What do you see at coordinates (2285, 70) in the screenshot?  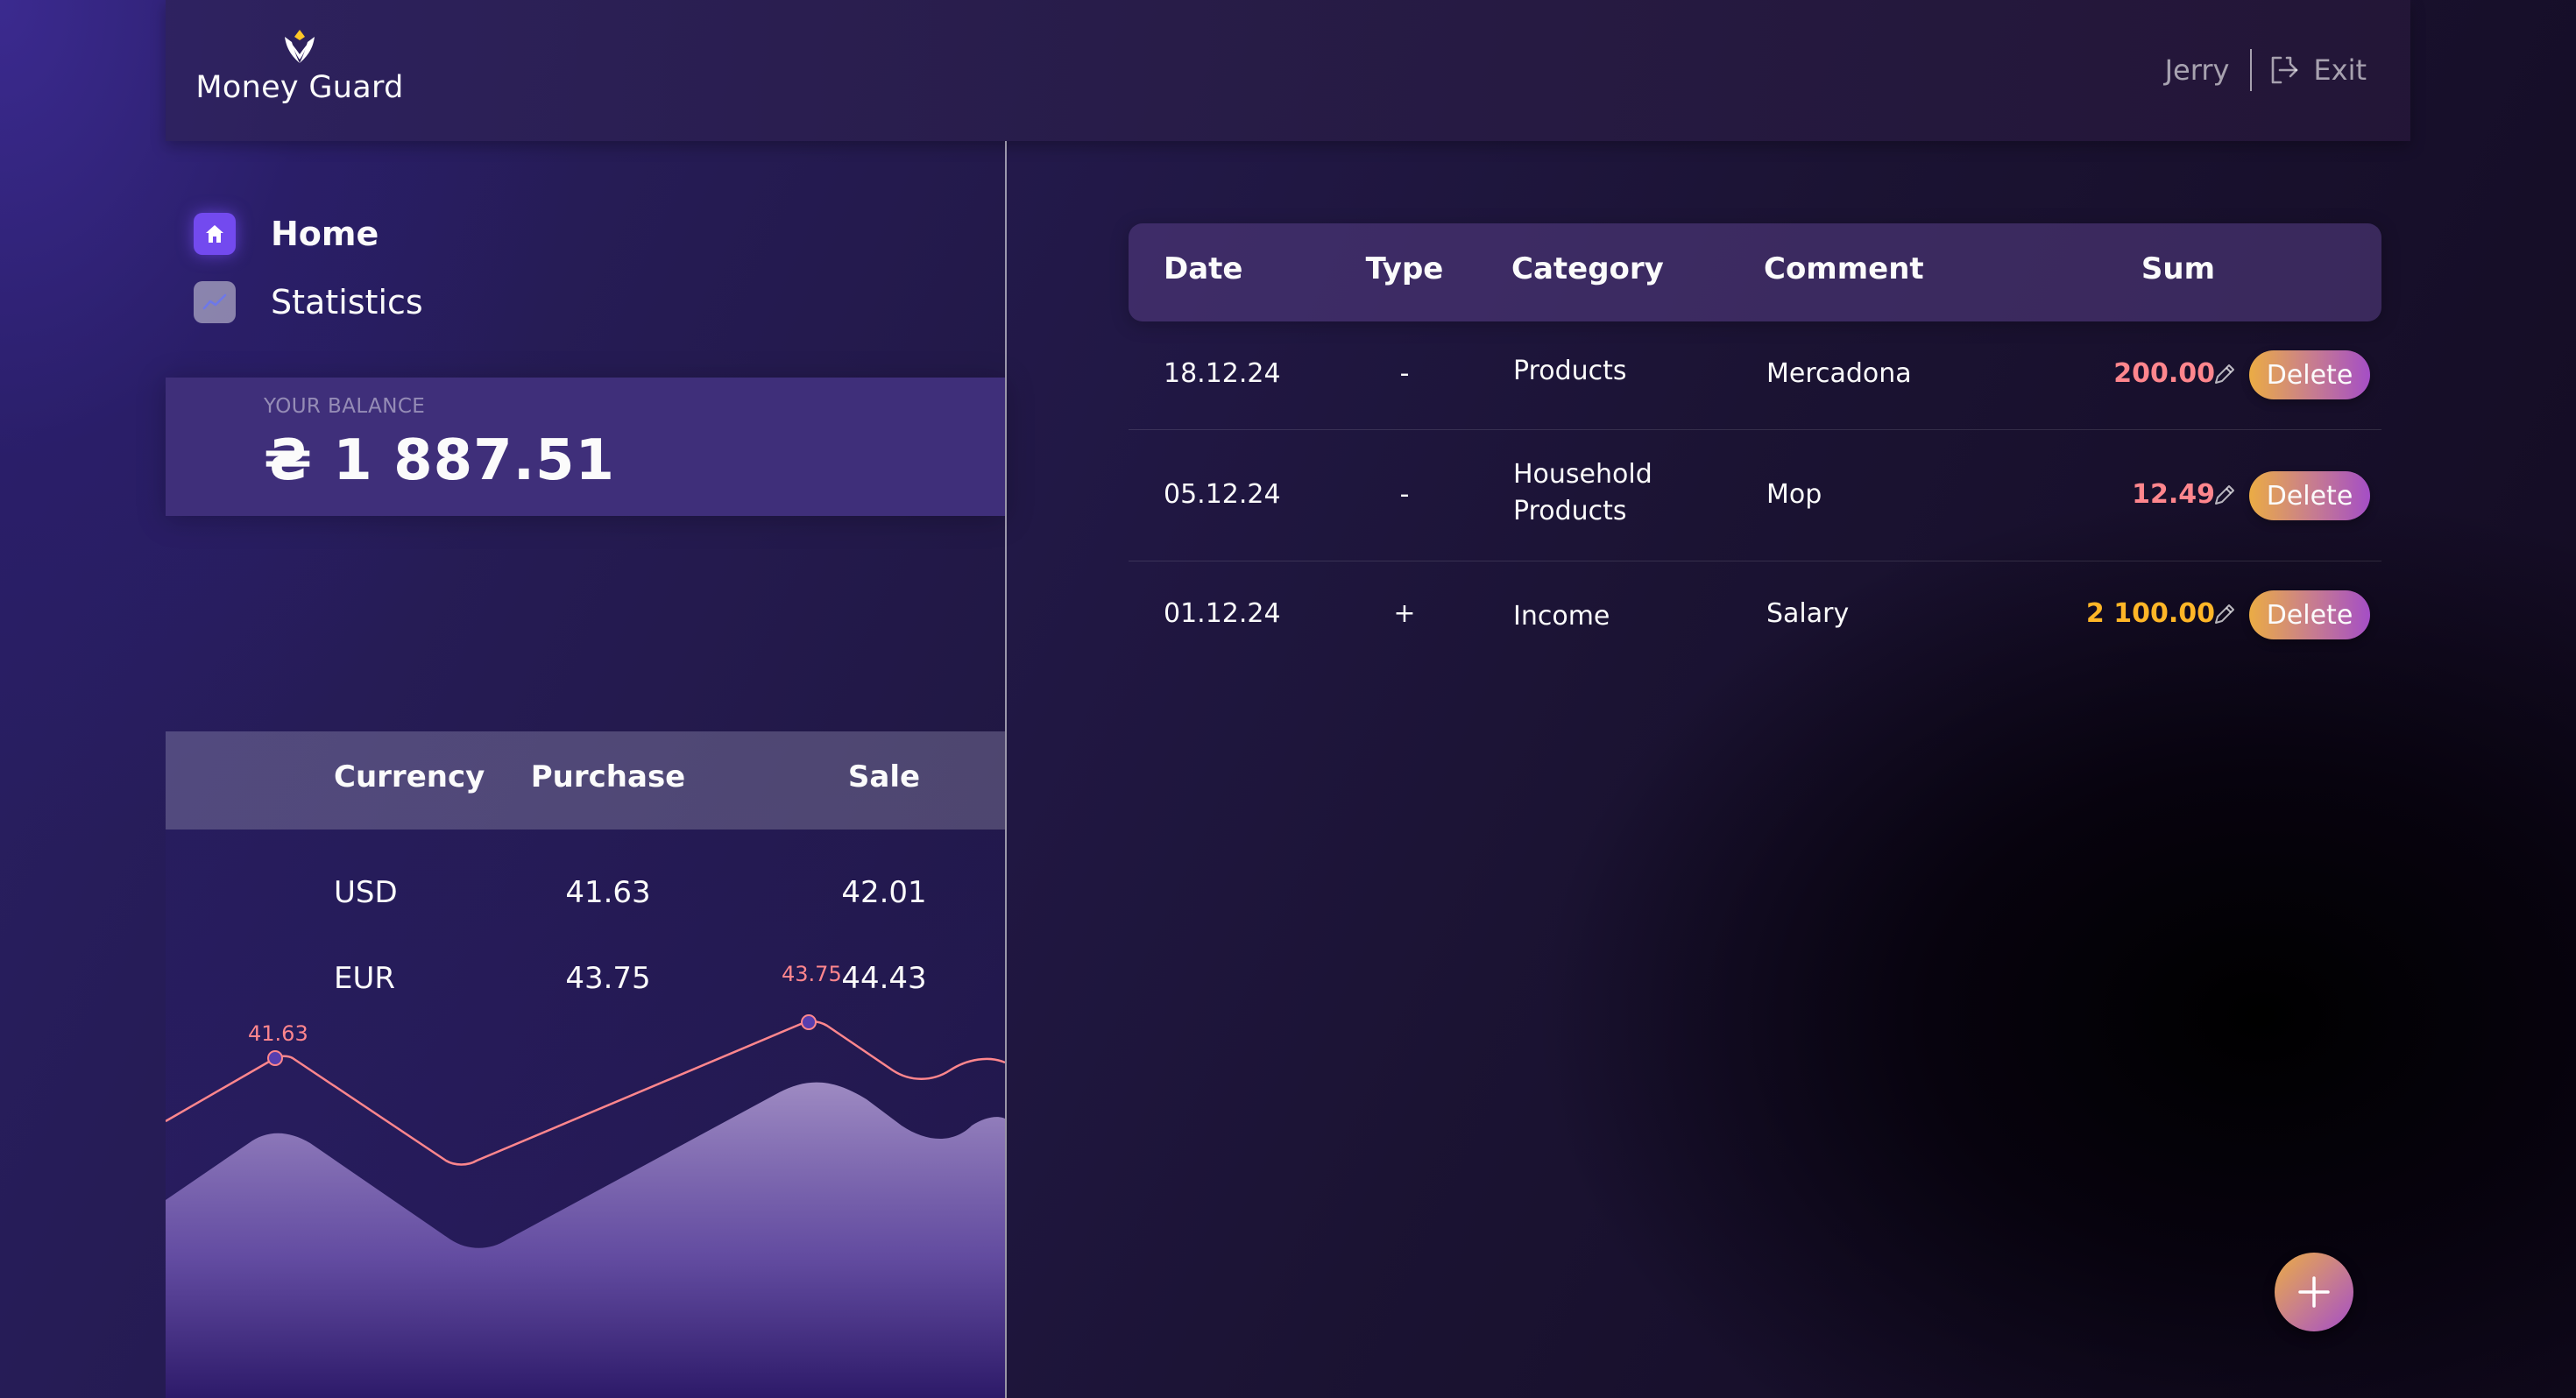 I see `exit-icon` at bounding box center [2285, 70].